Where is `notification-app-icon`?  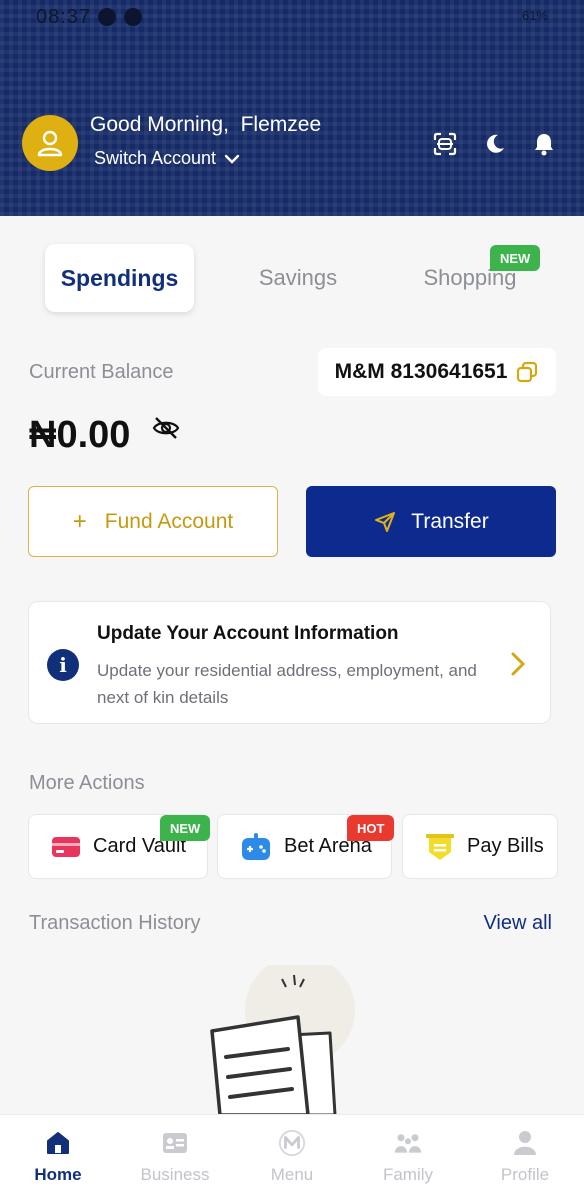
notification-app-icon is located at coordinates (133, 17).